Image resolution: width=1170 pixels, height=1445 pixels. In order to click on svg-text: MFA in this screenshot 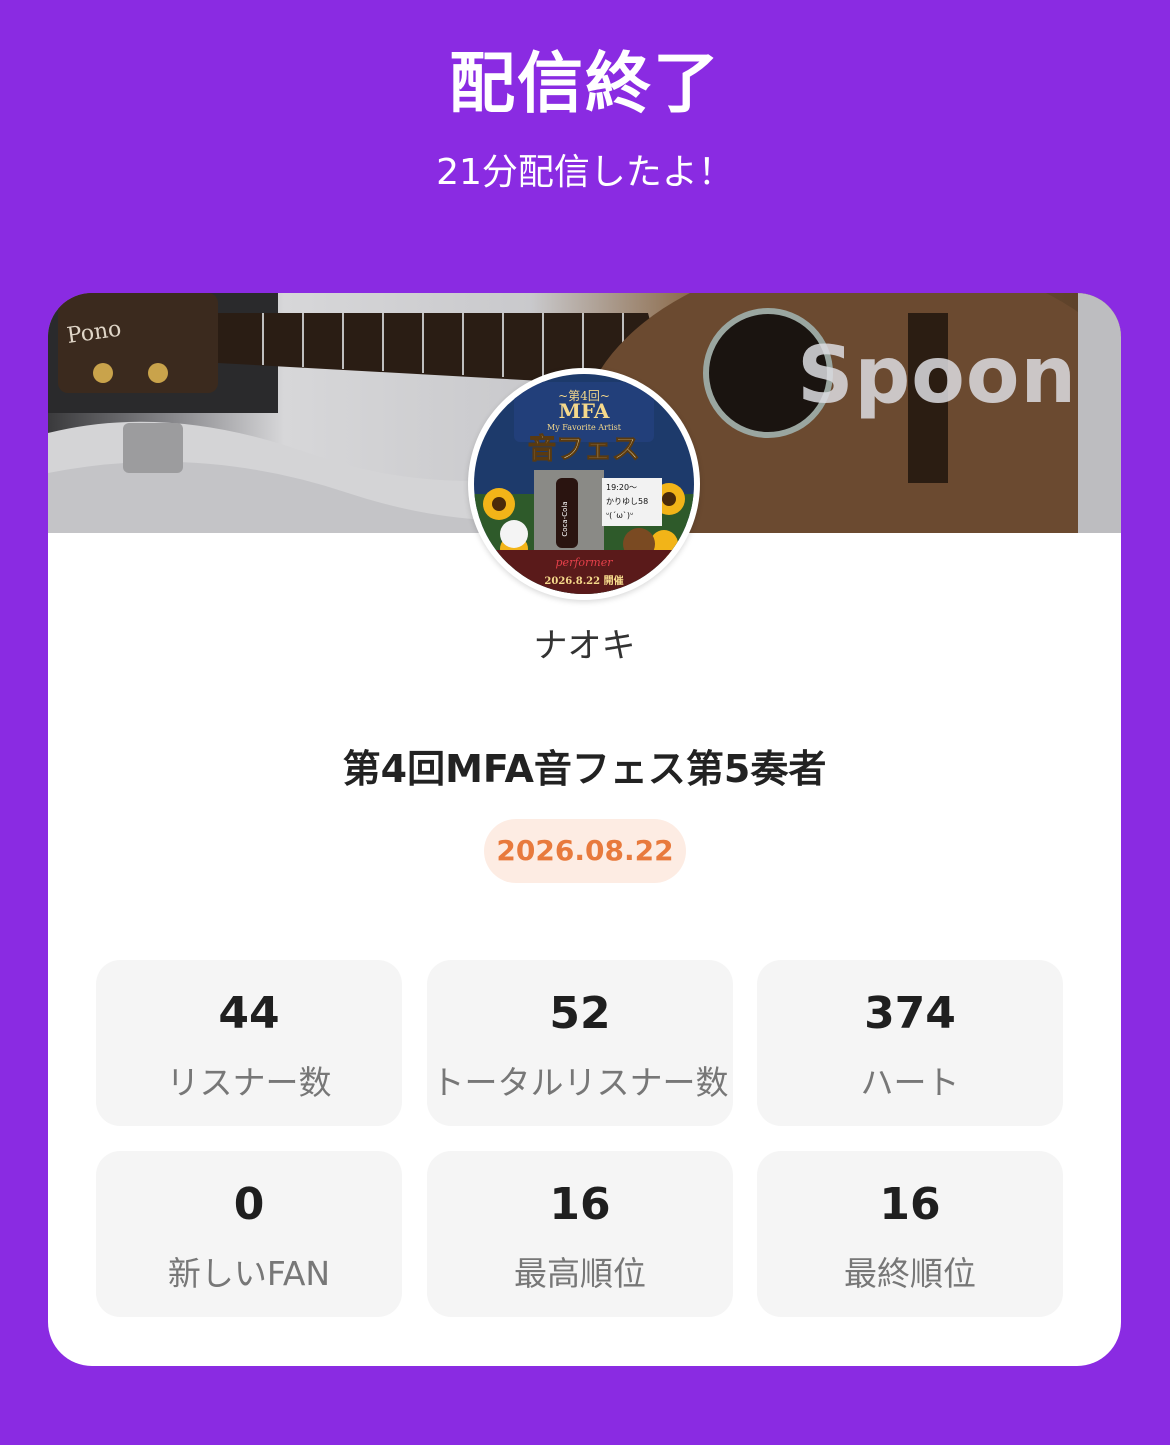, I will do `click(584, 411)`.